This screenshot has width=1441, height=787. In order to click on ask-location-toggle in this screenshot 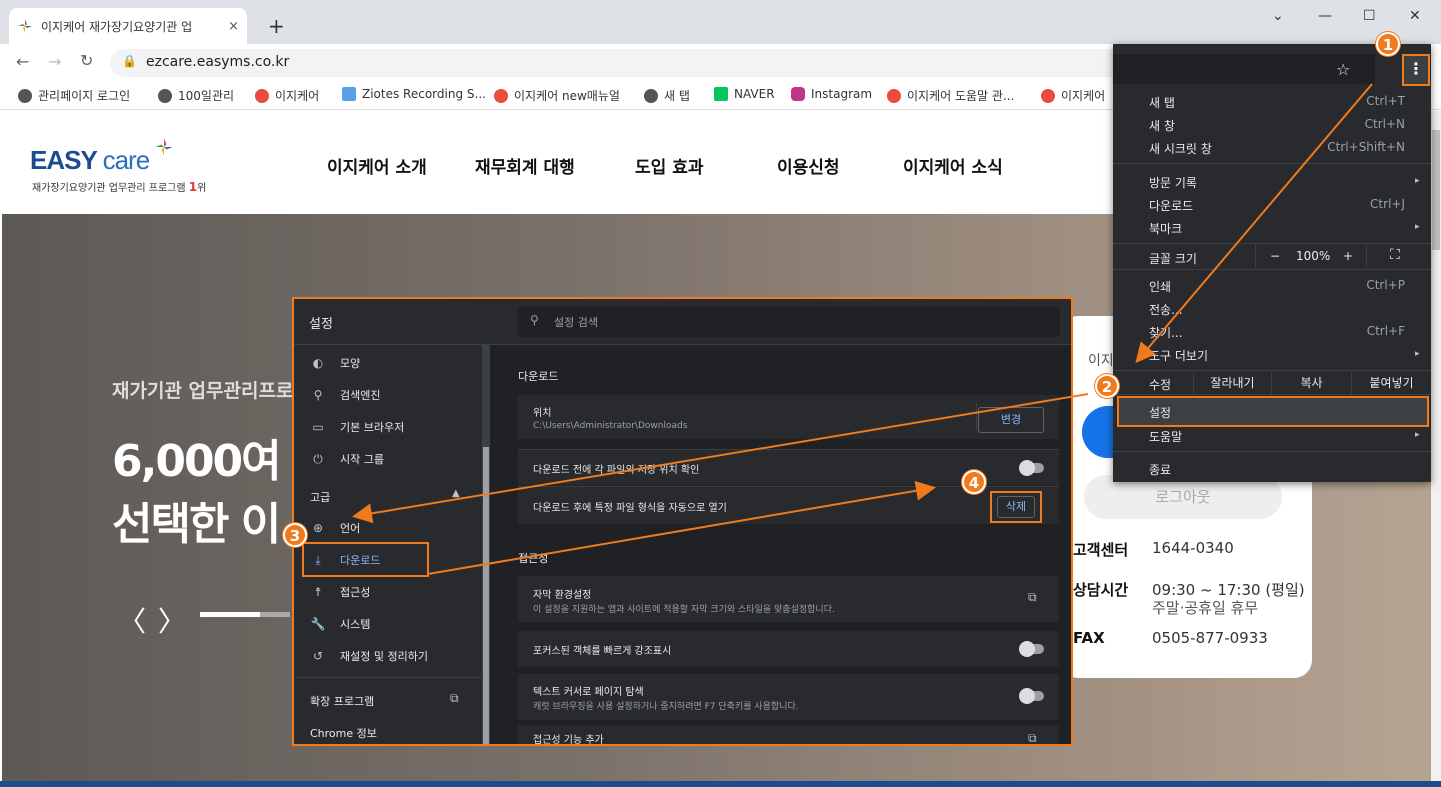, I will do `click(1031, 468)`.